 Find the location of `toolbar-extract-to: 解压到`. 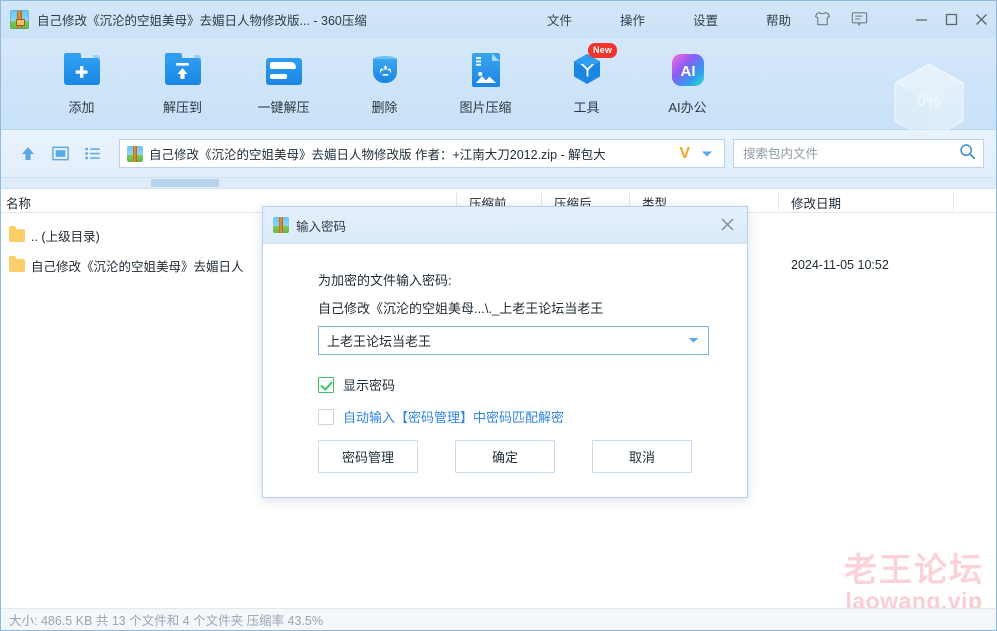

toolbar-extract-to: 解压到 is located at coordinates (182, 81).